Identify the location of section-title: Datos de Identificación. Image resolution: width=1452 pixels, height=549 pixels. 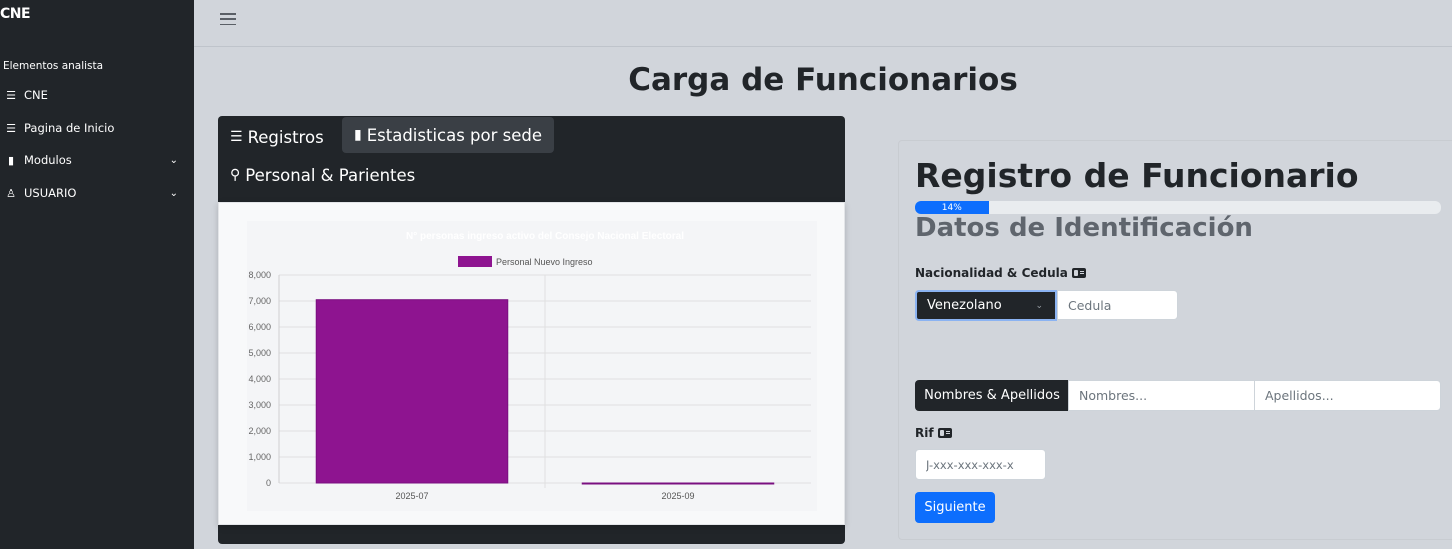
(1084, 228).